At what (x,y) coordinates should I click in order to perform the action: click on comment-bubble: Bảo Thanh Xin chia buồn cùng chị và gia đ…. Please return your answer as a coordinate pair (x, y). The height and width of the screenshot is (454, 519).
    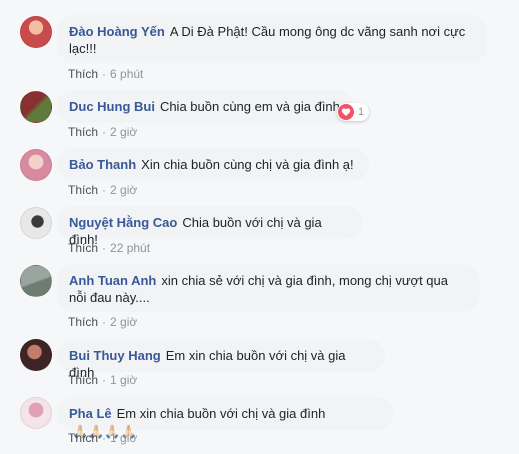
    Looking at the image, I should click on (213, 164).